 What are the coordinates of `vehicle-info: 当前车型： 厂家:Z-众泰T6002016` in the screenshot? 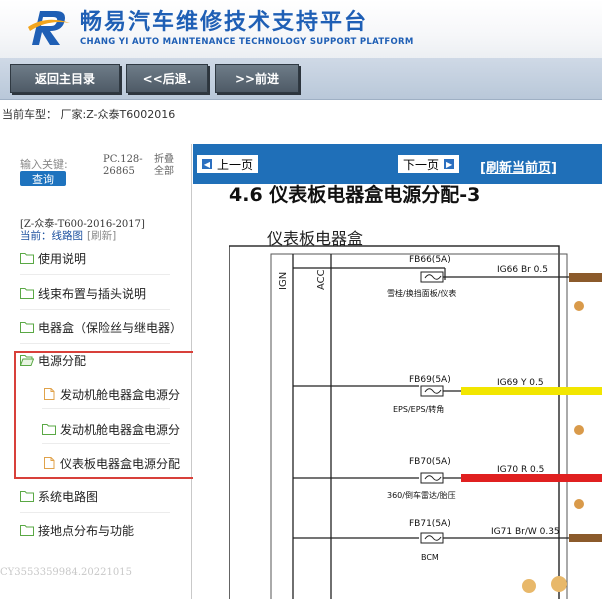 It's located at (301, 122).